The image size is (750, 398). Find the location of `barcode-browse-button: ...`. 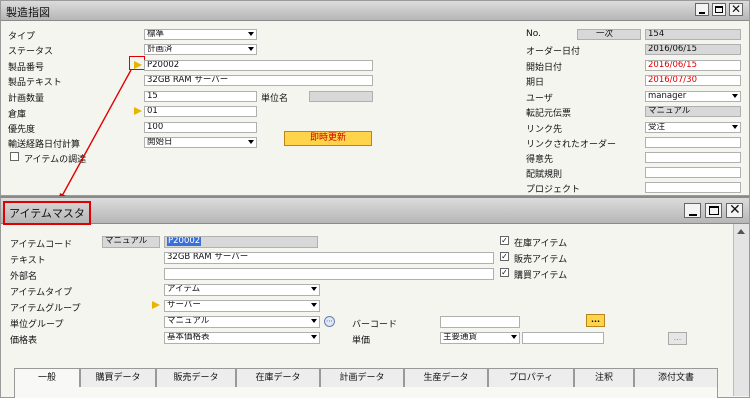

barcode-browse-button: ... is located at coordinates (595, 320).